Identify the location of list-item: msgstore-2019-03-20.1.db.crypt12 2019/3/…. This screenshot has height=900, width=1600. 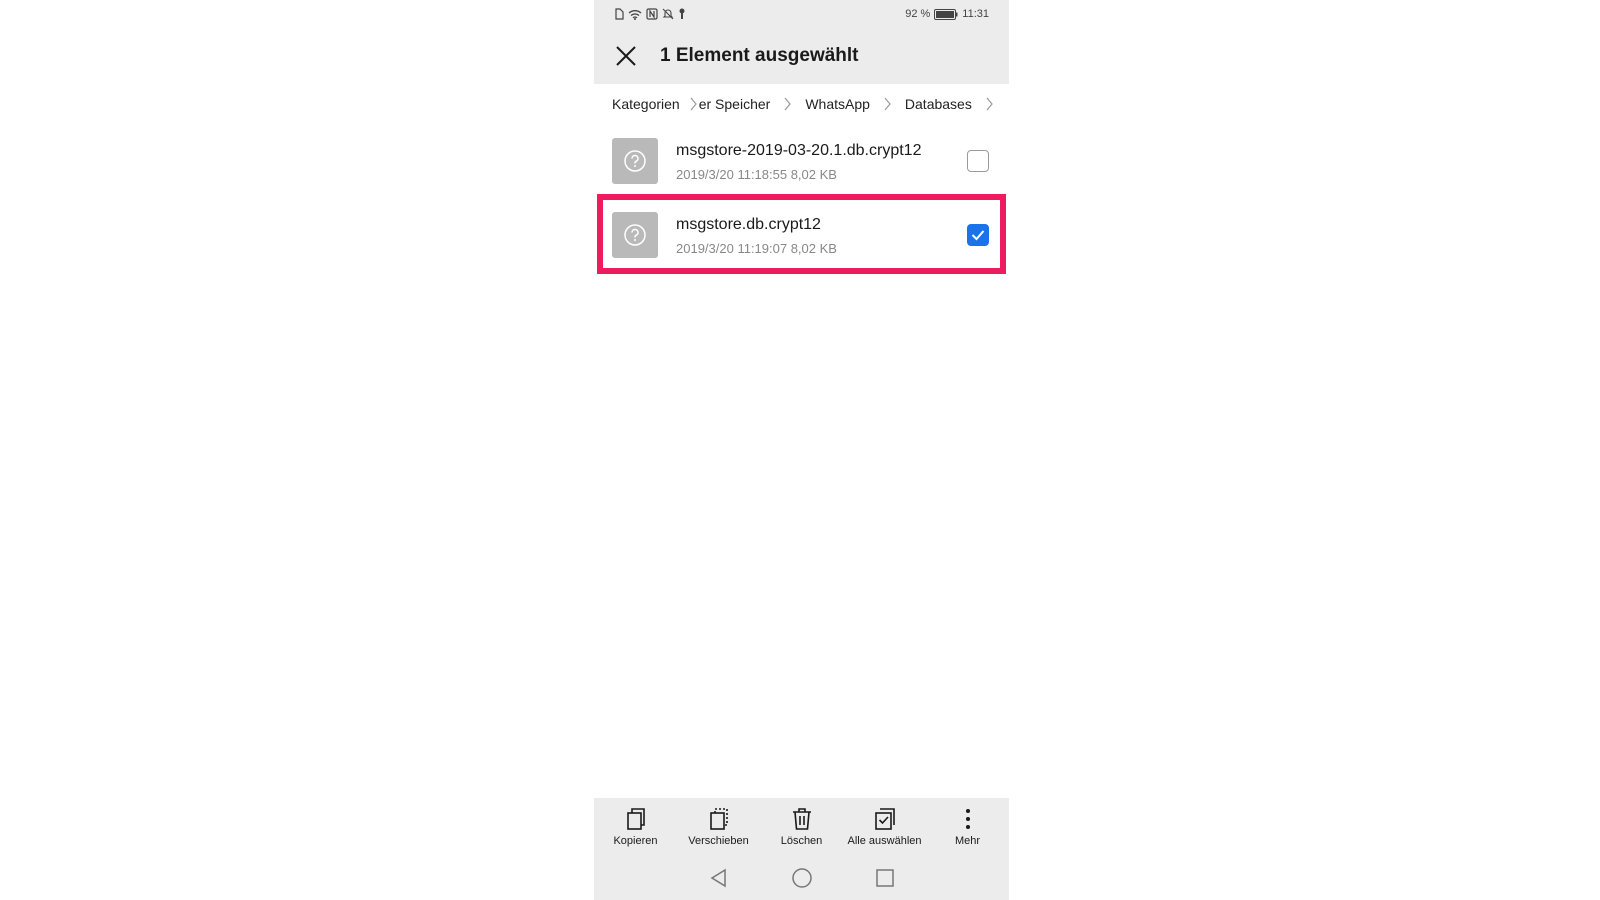
(801, 161).